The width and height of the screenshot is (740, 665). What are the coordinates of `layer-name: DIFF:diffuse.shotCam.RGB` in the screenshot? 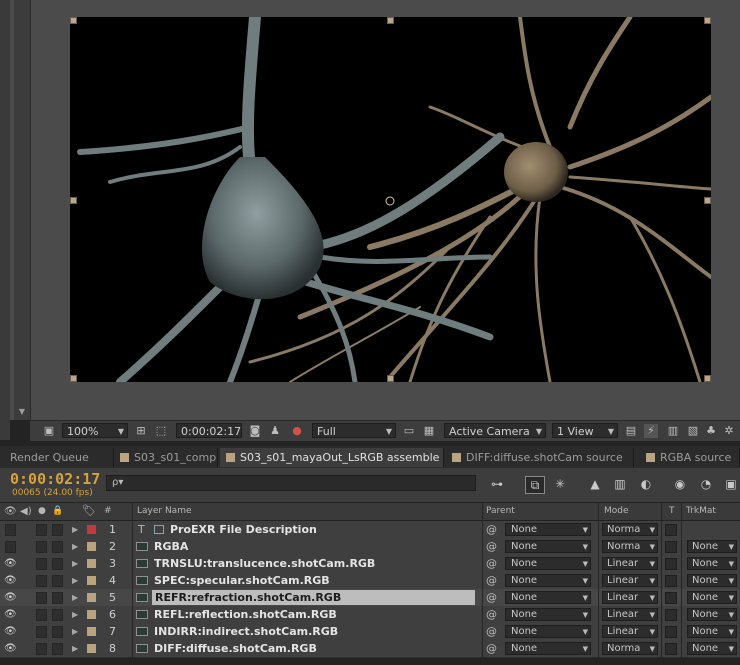 It's located at (235, 648).